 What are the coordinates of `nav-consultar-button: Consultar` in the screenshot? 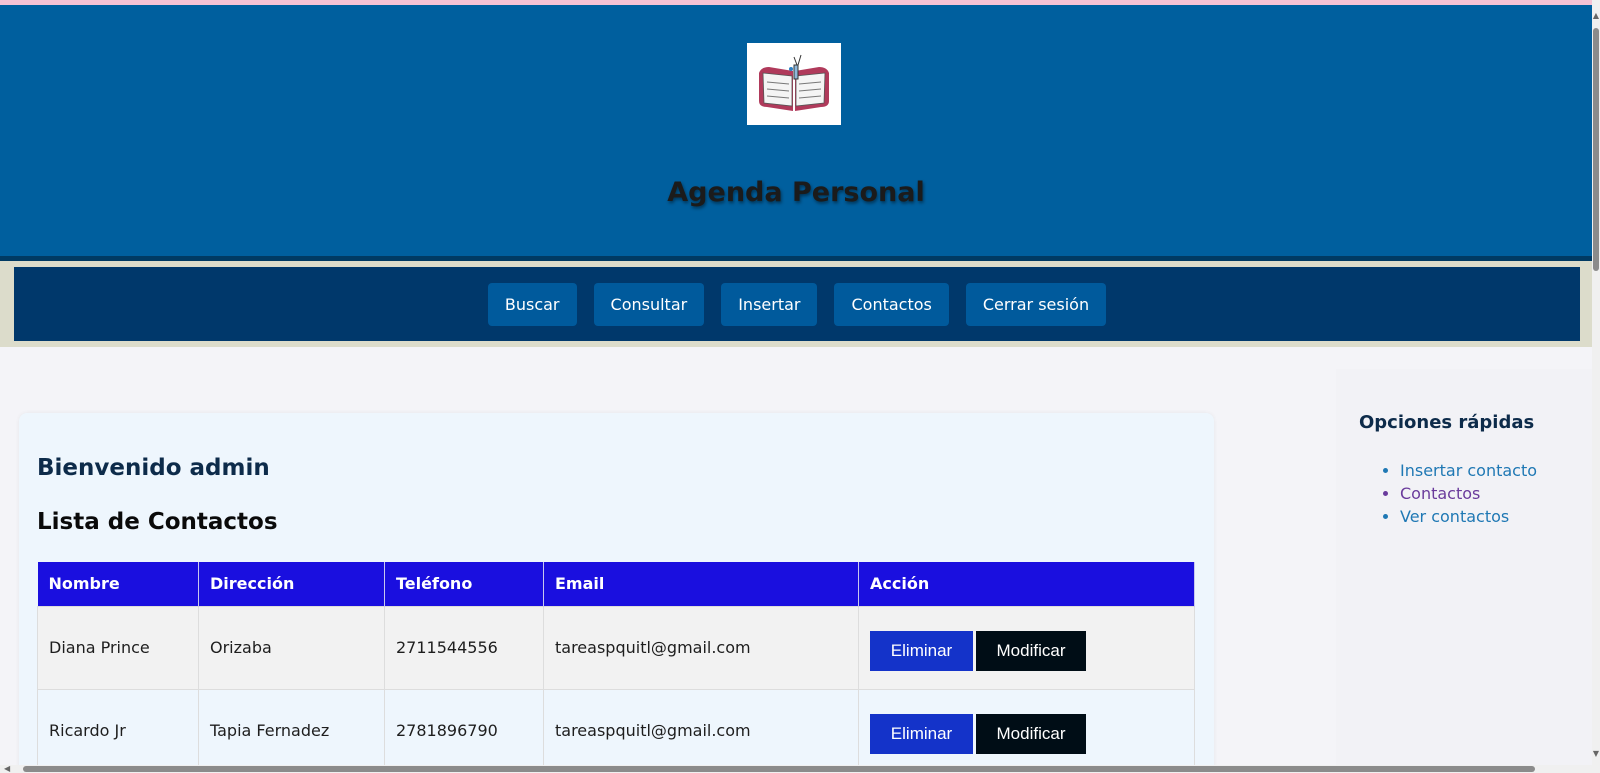 It's located at (649, 304).